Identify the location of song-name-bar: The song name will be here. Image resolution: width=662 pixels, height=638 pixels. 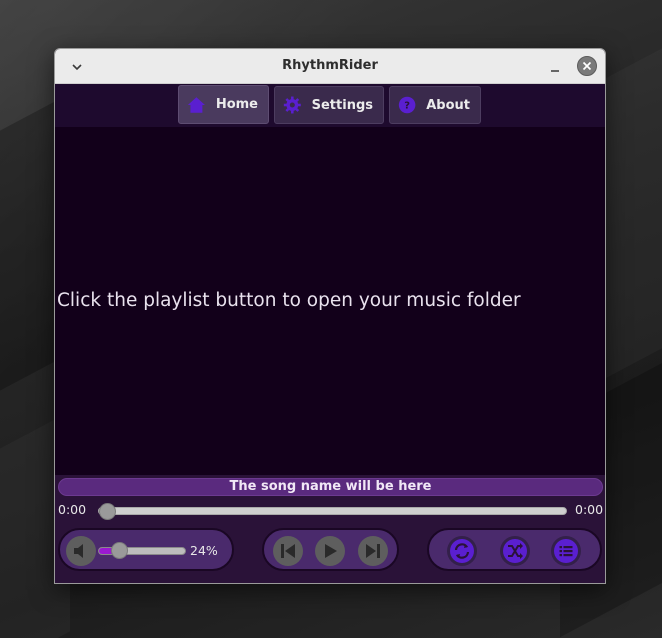
(330, 487).